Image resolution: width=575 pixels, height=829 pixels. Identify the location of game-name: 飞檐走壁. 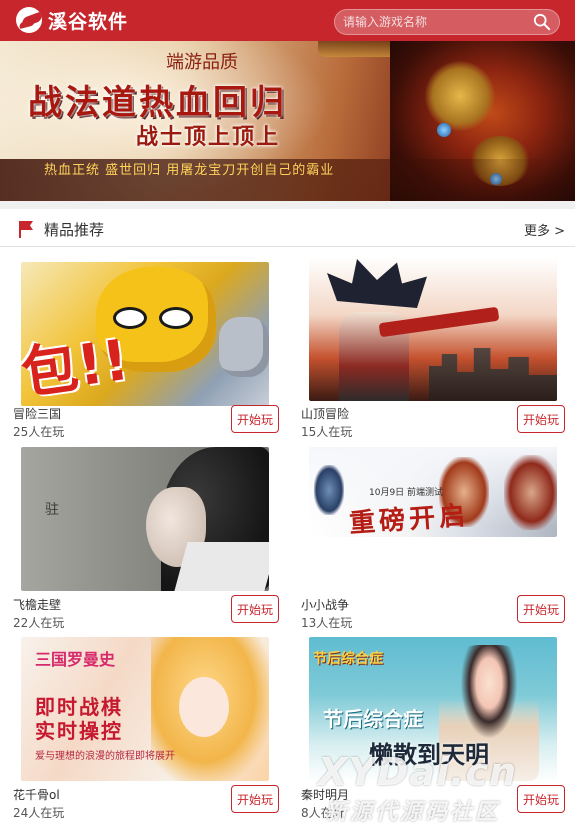
(37, 604).